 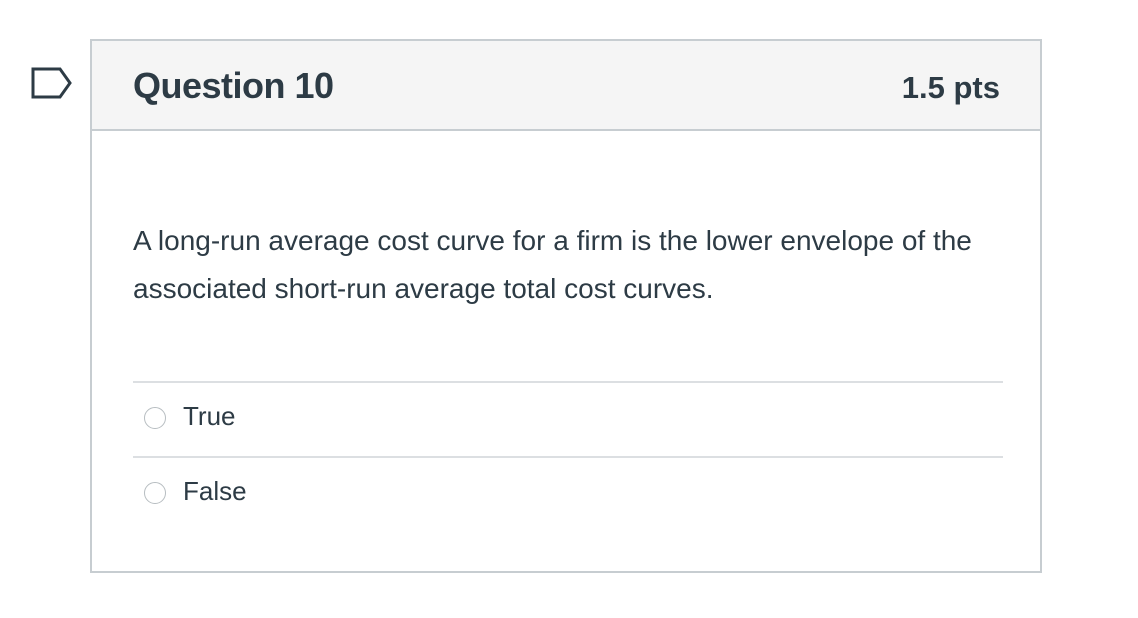 What do you see at coordinates (52, 83) in the screenshot?
I see `flag-question-icon` at bounding box center [52, 83].